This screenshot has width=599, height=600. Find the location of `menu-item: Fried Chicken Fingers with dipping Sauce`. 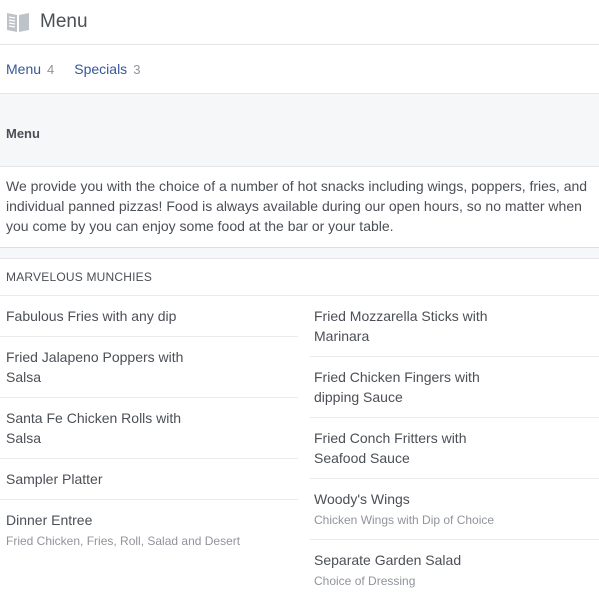

menu-item: Fried Chicken Fingers with dipping Sauce is located at coordinates (454, 387).